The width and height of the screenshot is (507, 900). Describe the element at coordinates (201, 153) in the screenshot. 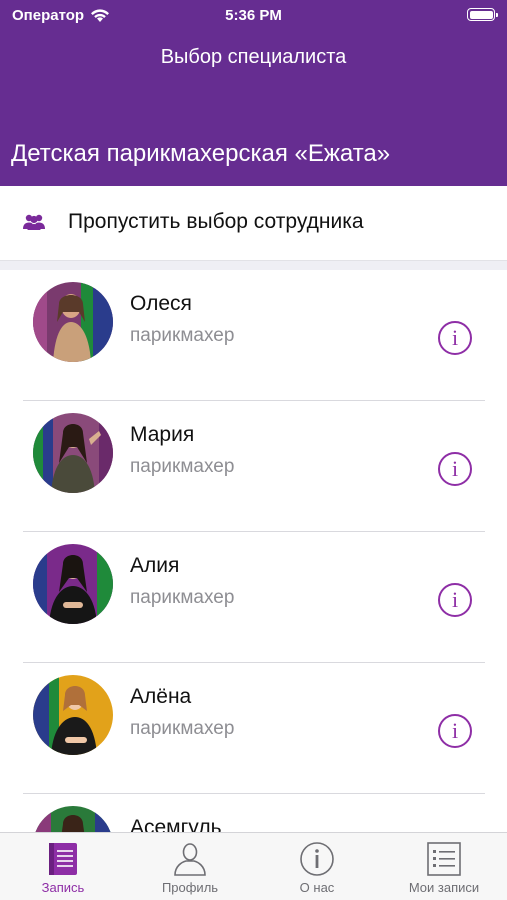

I see `salon-title: Детская парикмахерская «Ежата»` at that location.